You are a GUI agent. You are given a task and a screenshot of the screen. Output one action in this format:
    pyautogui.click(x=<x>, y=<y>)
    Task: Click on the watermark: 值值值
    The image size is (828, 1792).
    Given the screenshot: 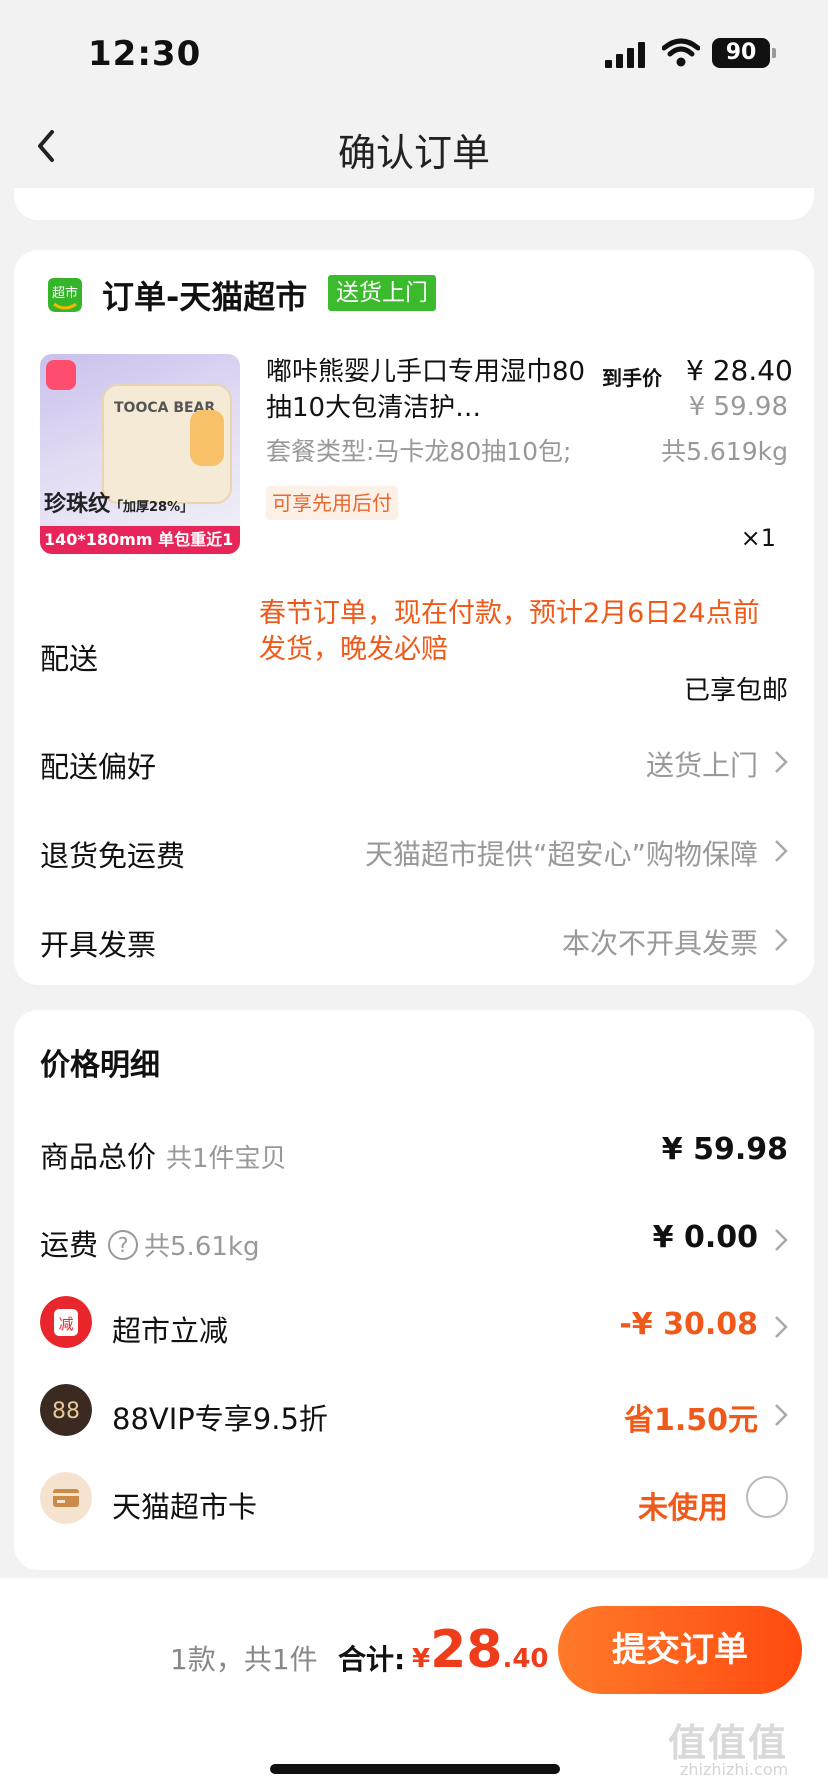 What is the action you would take?
    pyautogui.click(x=728, y=1743)
    